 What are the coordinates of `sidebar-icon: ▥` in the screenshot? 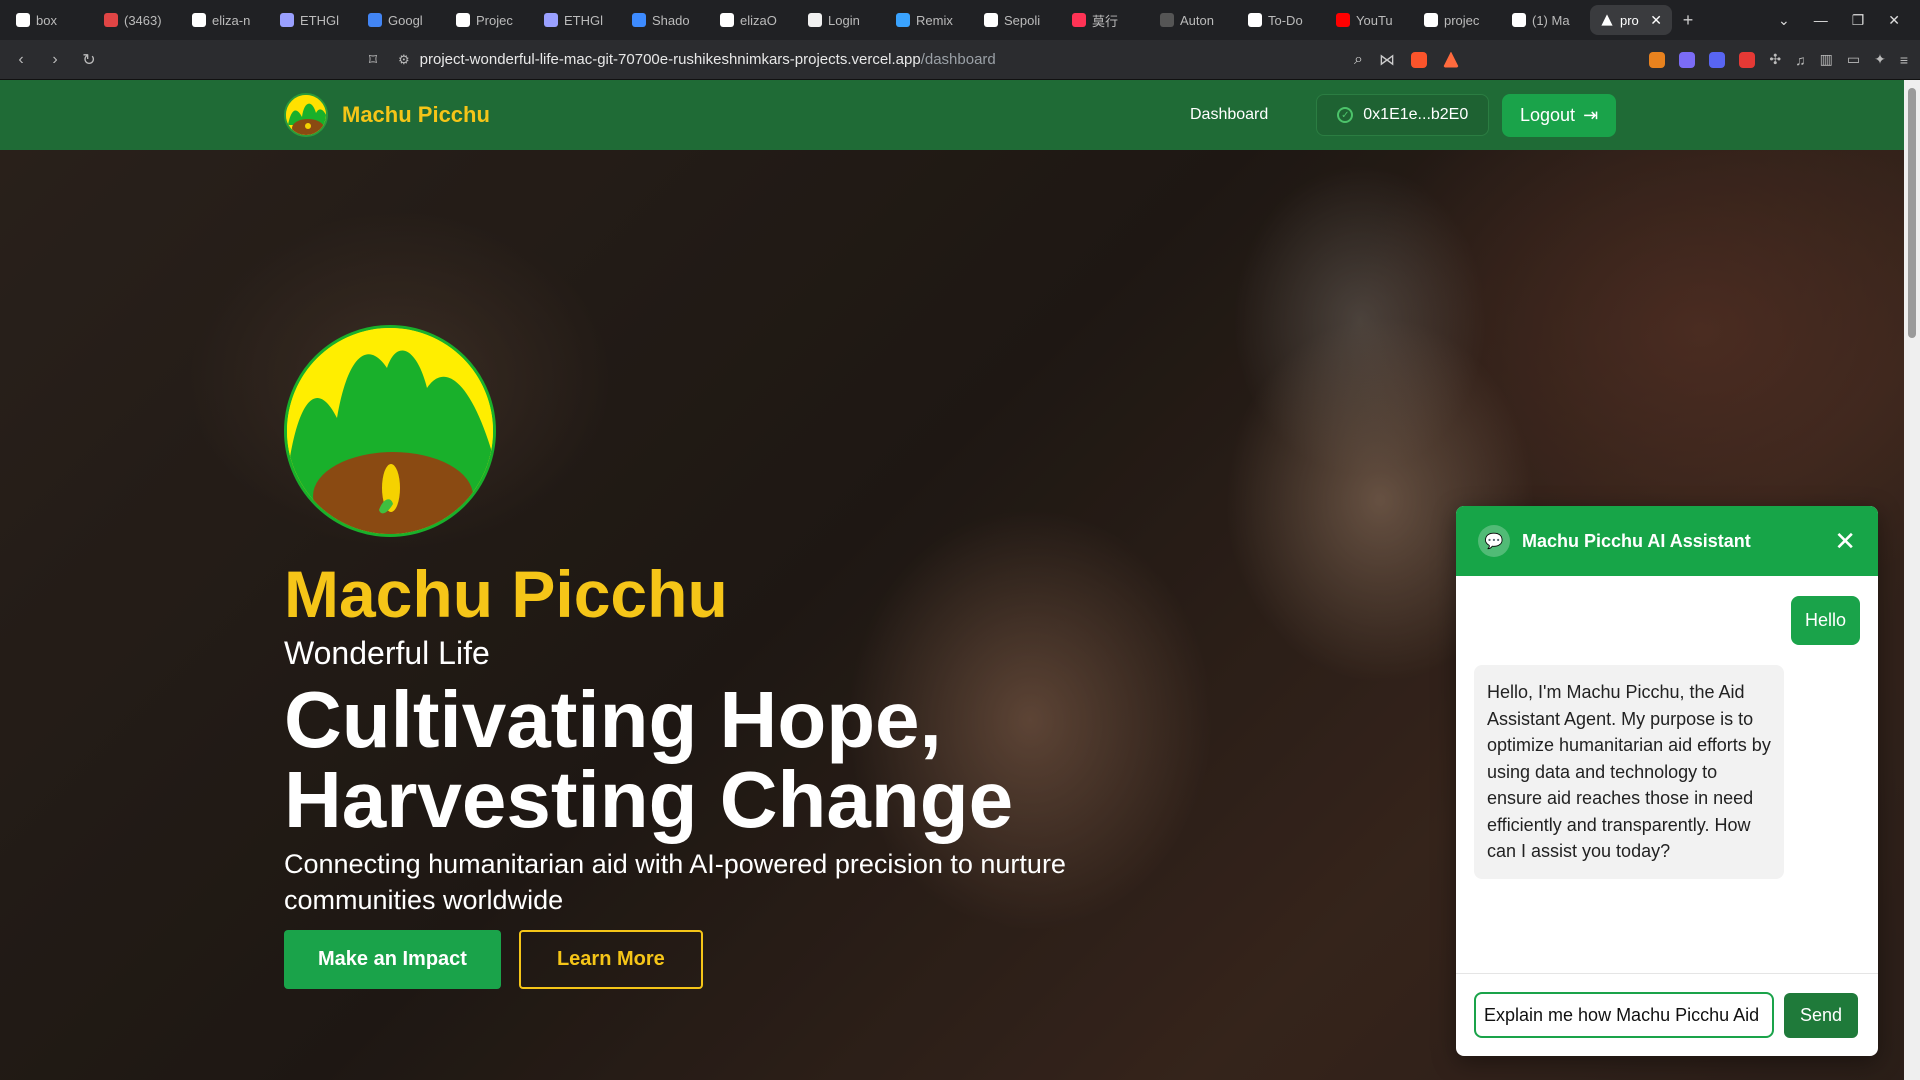 It's located at (1826, 59).